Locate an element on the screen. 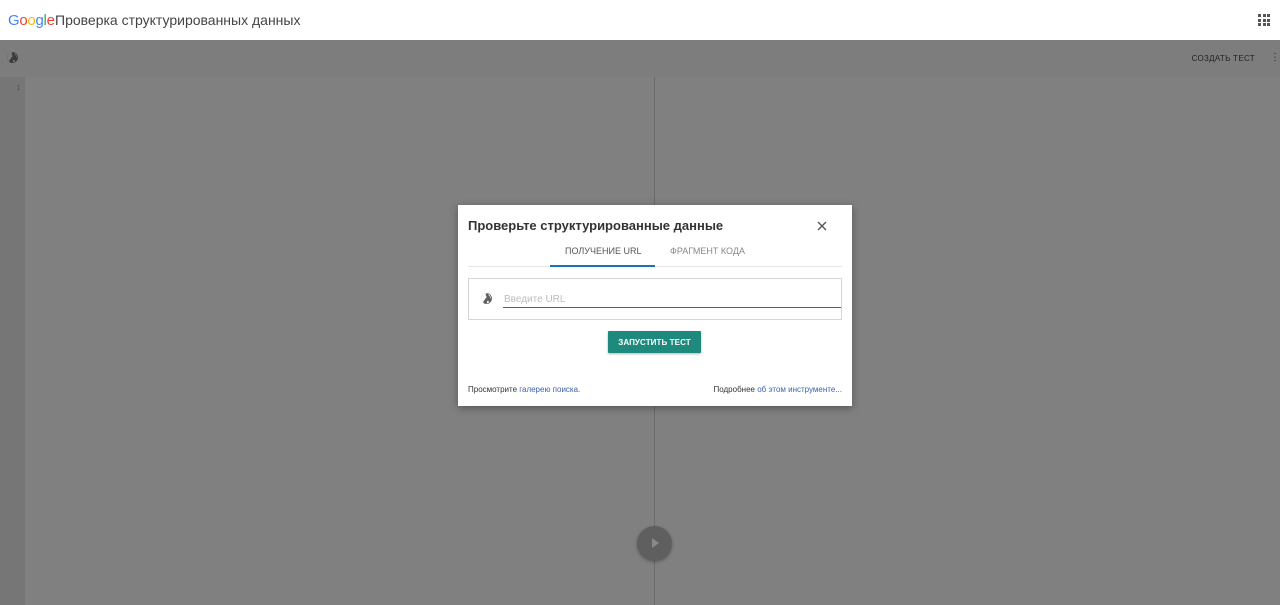  toolbar: СОЗДАТЬ ТЕСТ ⋮ is located at coordinates (640, 58).